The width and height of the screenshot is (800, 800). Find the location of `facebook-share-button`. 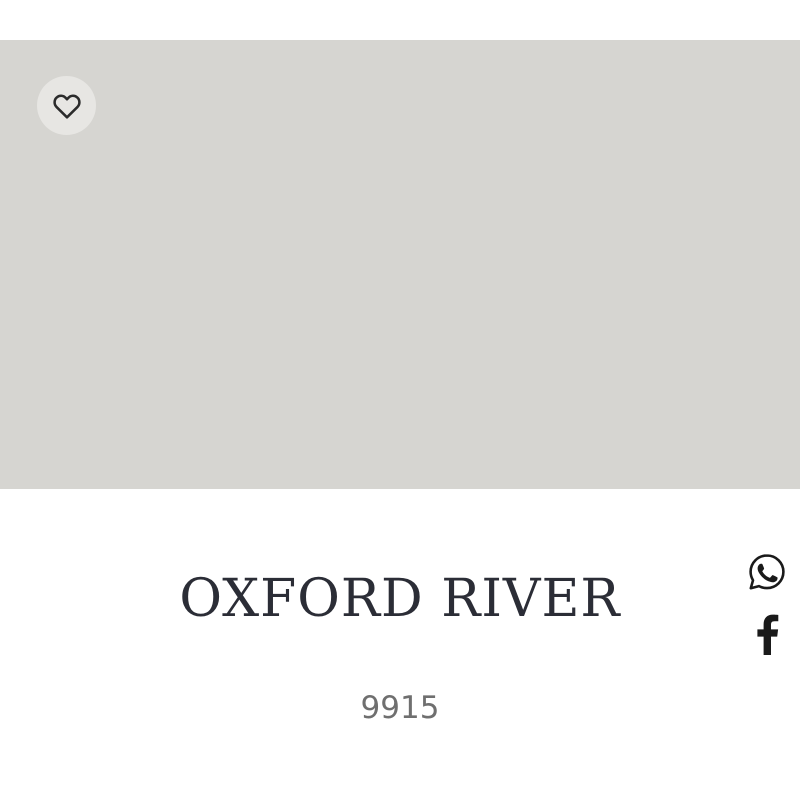

facebook-share-button is located at coordinates (767, 634).